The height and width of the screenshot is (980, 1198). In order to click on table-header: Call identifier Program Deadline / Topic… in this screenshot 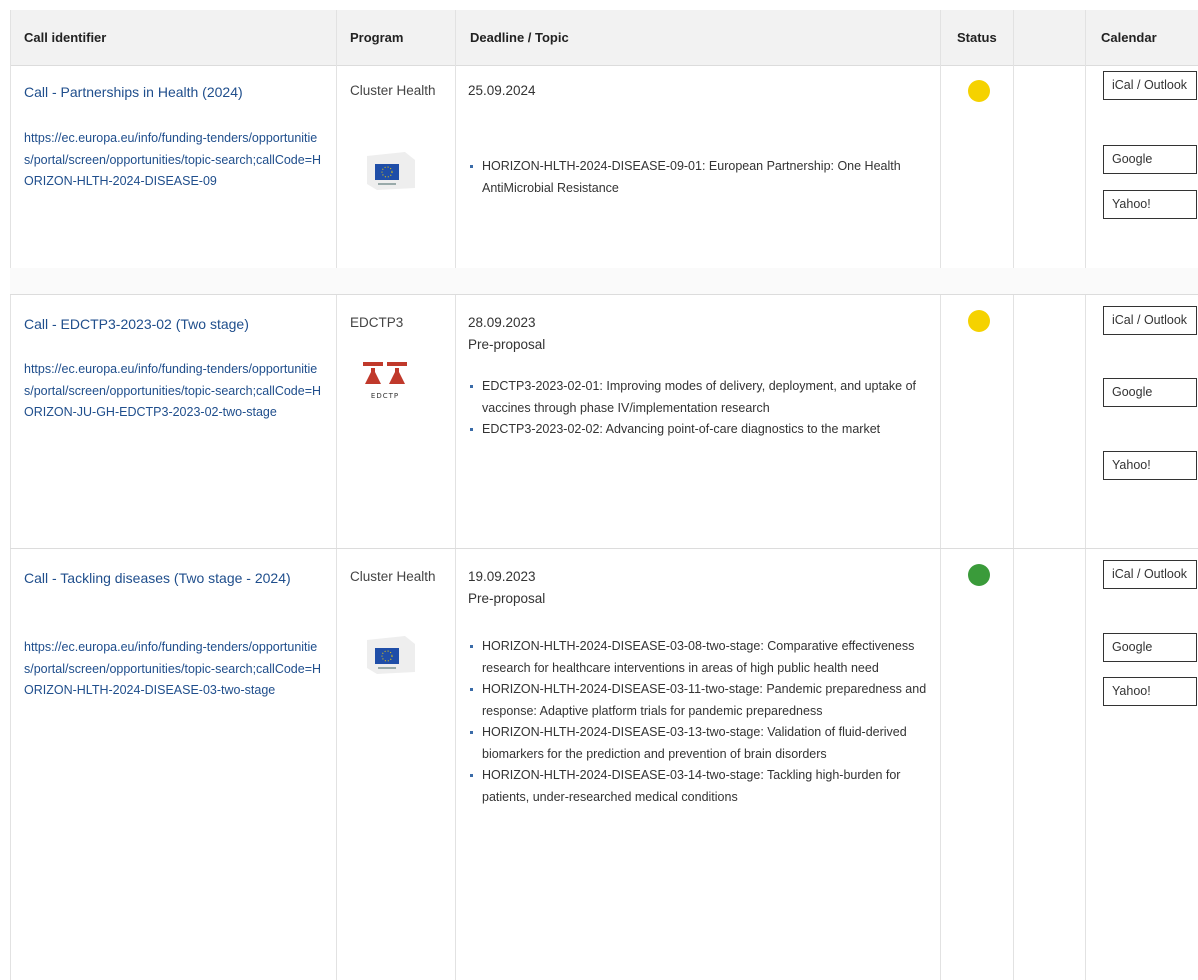, I will do `click(604, 38)`.